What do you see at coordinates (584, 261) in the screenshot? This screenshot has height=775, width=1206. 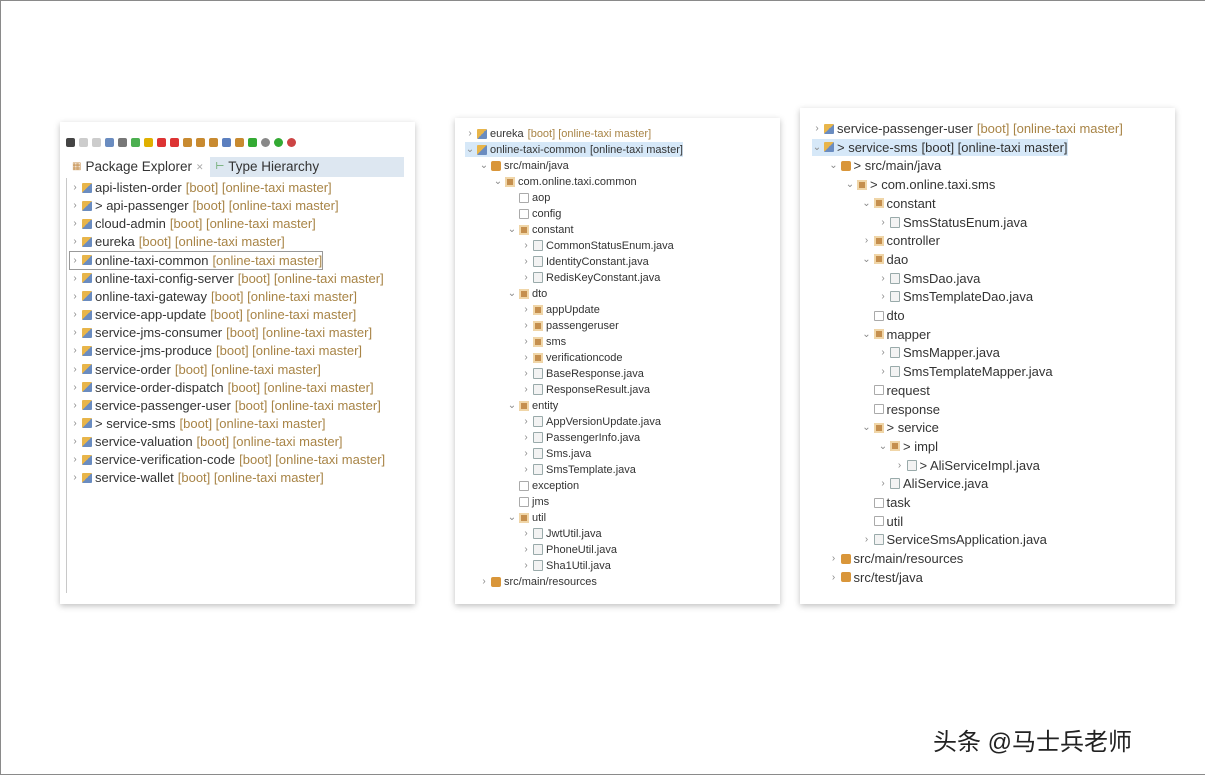 I see `tree-item: › IdentityConstant.java` at bounding box center [584, 261].